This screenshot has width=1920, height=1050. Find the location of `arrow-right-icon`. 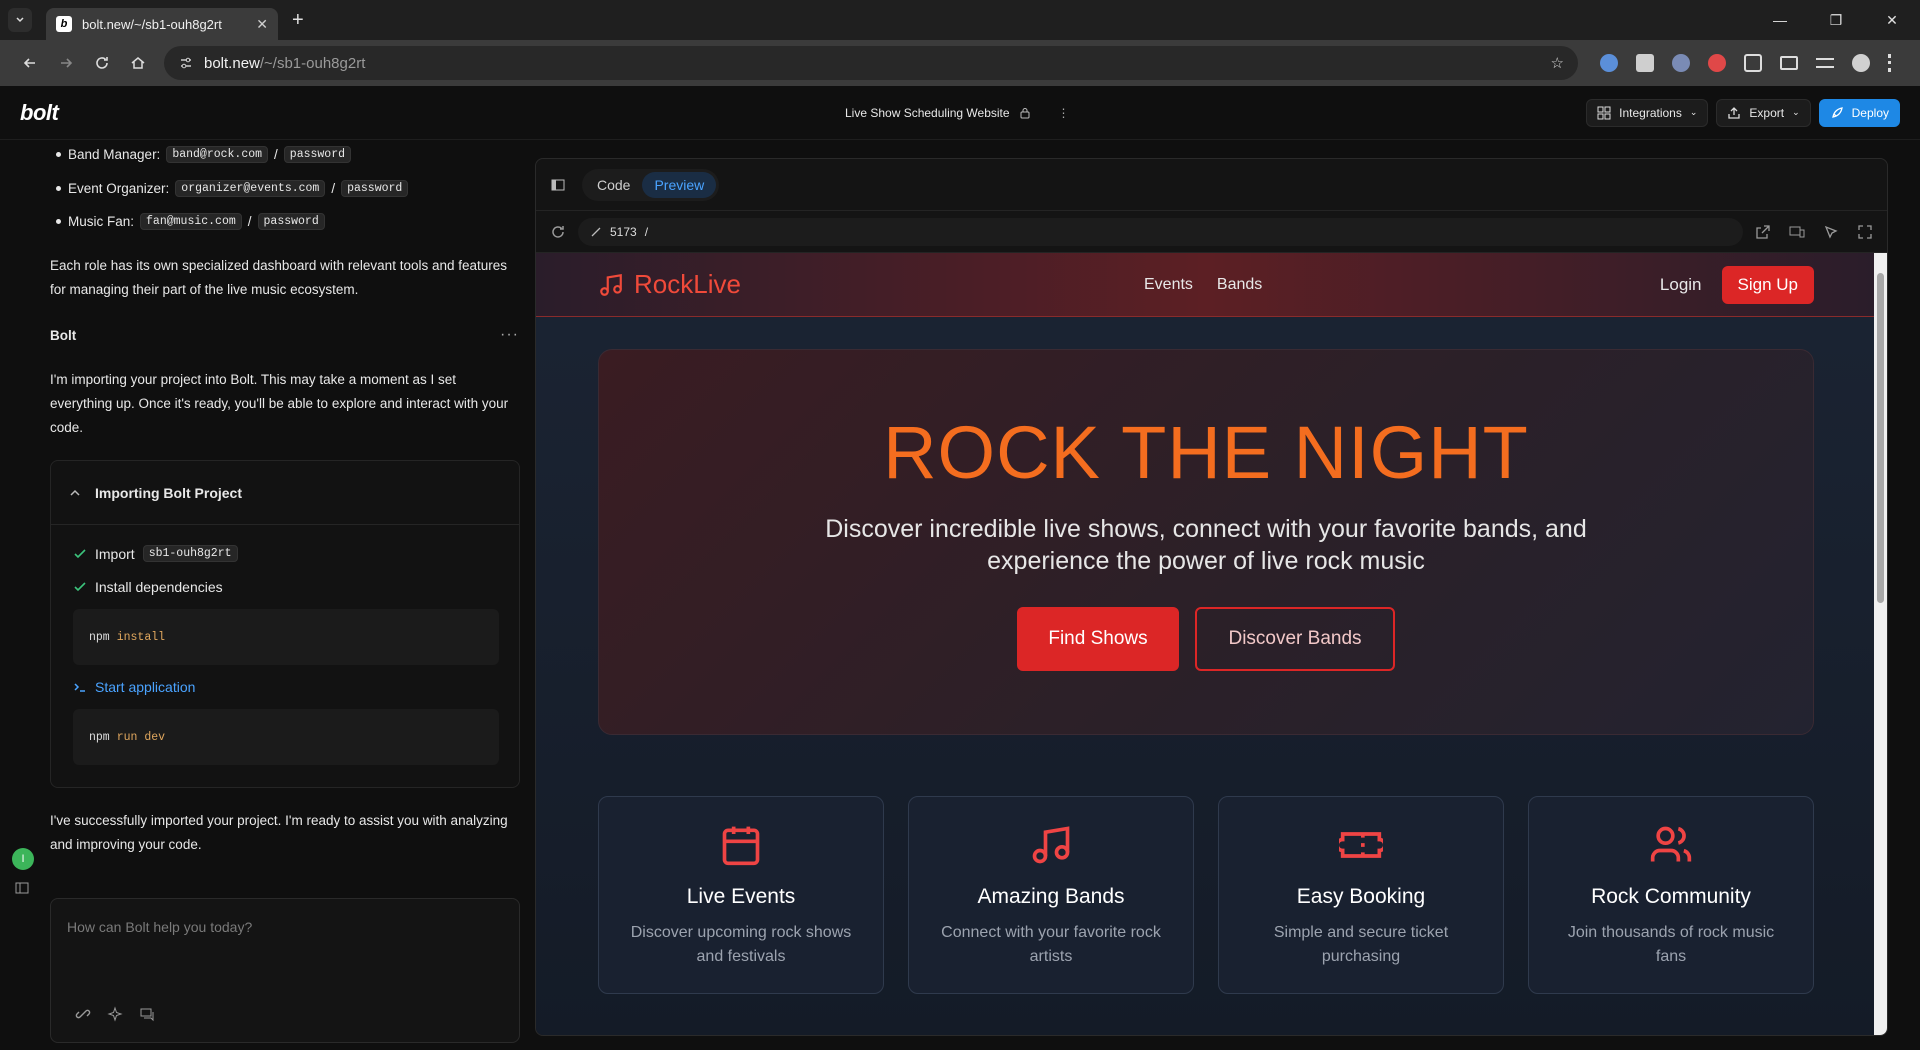

arrow-right-icon is located at coordinates (67, 63).